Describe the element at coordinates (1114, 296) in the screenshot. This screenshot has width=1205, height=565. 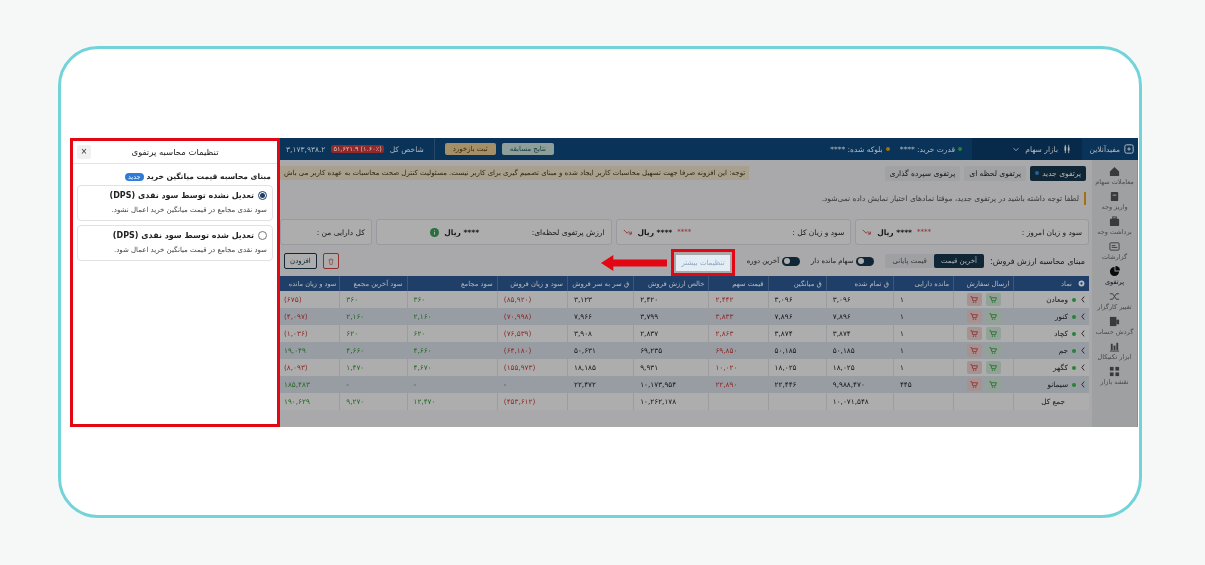
I see `shuffle-icon` at that location.